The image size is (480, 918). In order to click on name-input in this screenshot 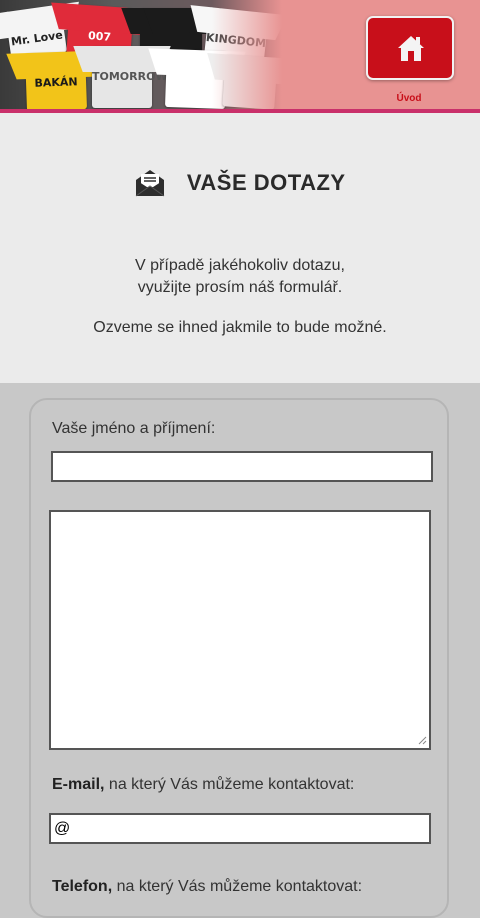, I will do `click(242, 466)`.